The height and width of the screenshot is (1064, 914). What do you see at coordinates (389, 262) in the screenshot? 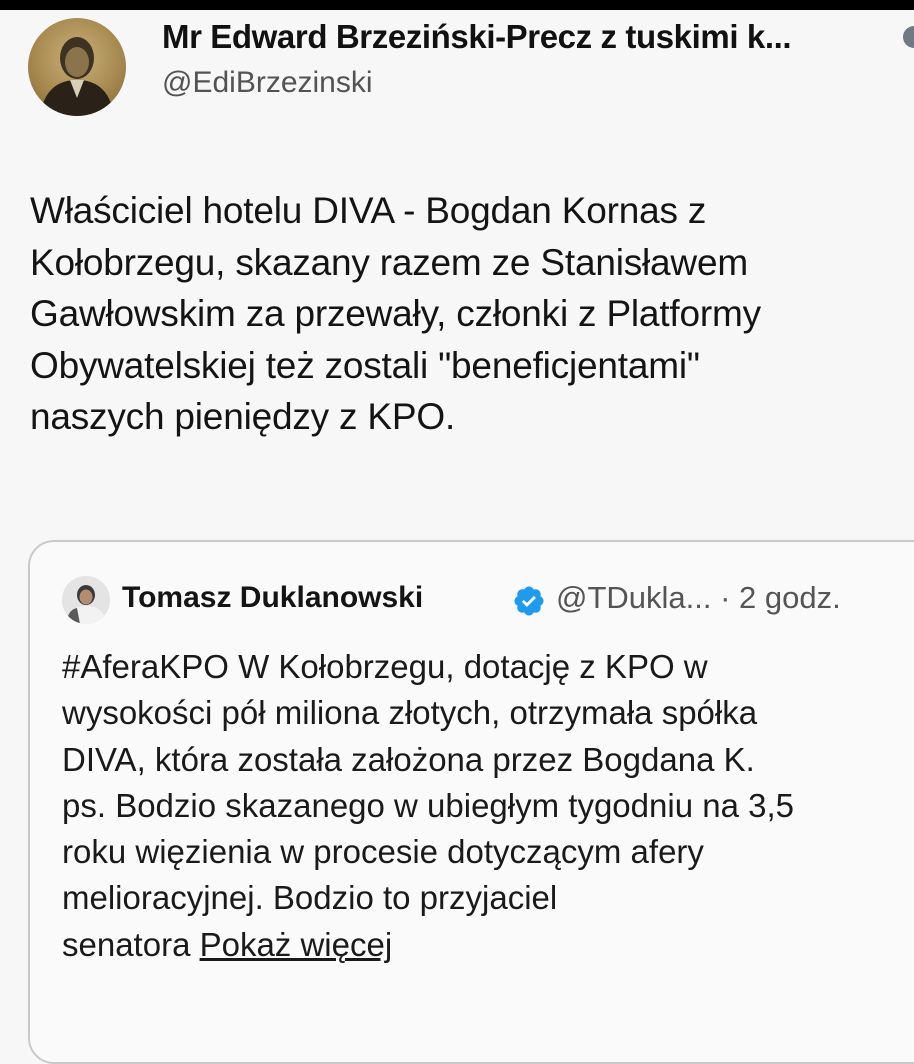
I see `tweet-text-line: Kołobrzegu, skazany razem ze Stanisławem` at bounding box center [389, 262].